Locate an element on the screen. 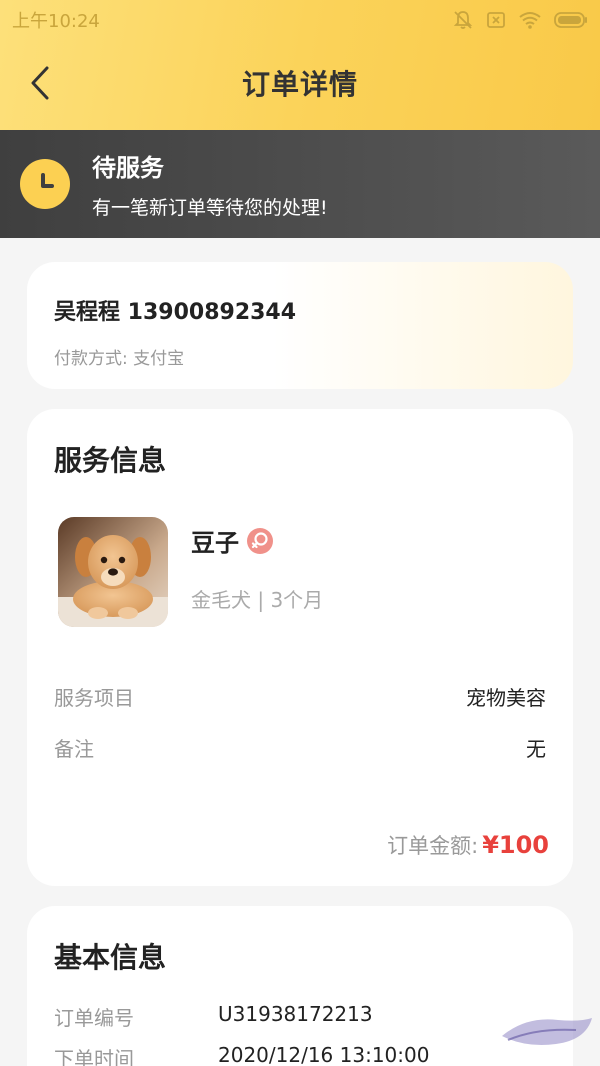  order-status-banner: 待服务 有一笔新订单等待您的处理! is located at coordinates (300, 184).